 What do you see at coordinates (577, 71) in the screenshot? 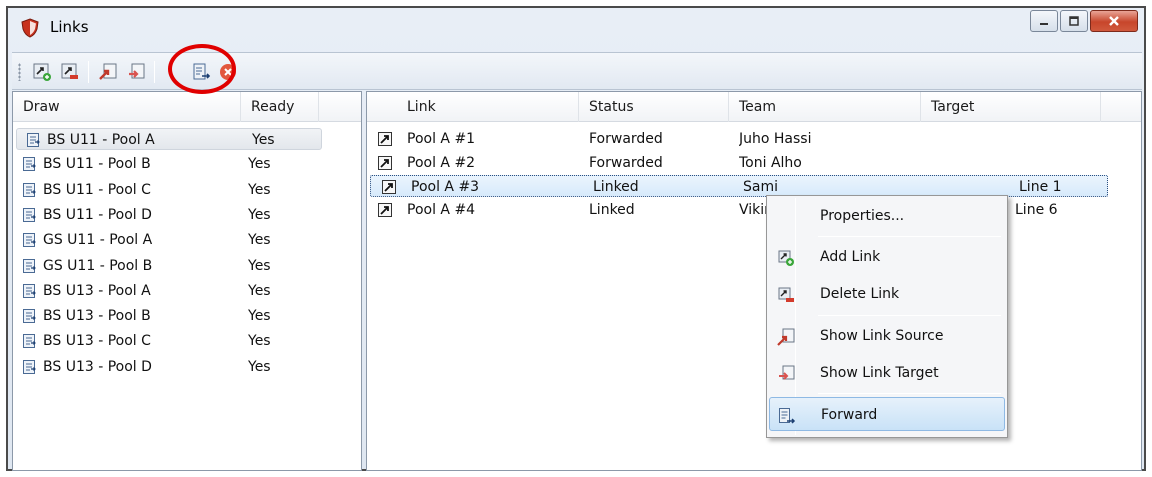
I see `toolbar` at bounding box center [577, 71].